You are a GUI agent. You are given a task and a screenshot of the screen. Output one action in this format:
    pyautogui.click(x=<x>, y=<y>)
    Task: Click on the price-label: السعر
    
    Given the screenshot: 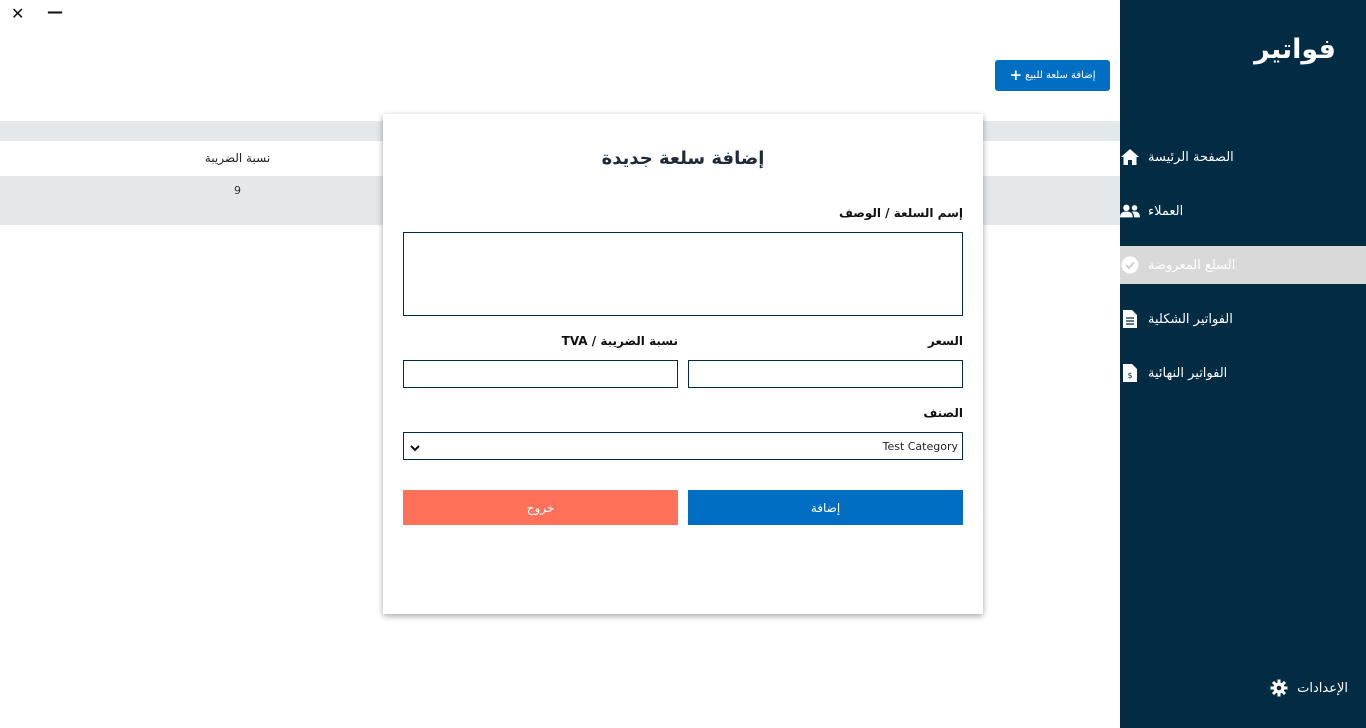 What is the action you would take?
    pyautogui.click(x=945, y=341)
    